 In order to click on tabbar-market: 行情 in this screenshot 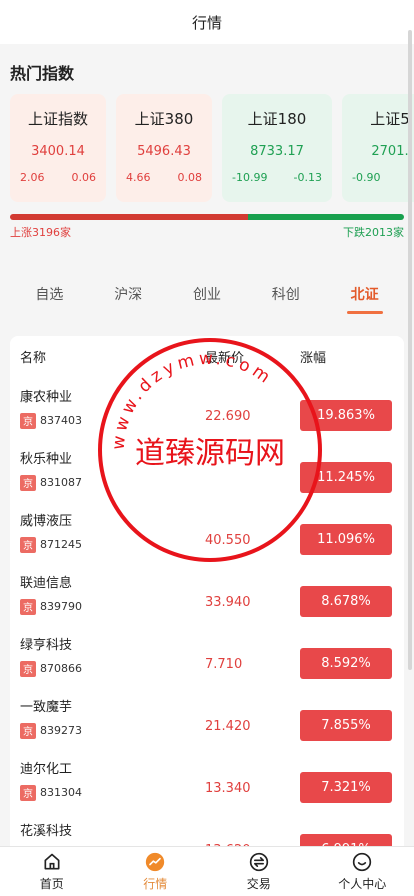, I will do `click(156, 871)`.